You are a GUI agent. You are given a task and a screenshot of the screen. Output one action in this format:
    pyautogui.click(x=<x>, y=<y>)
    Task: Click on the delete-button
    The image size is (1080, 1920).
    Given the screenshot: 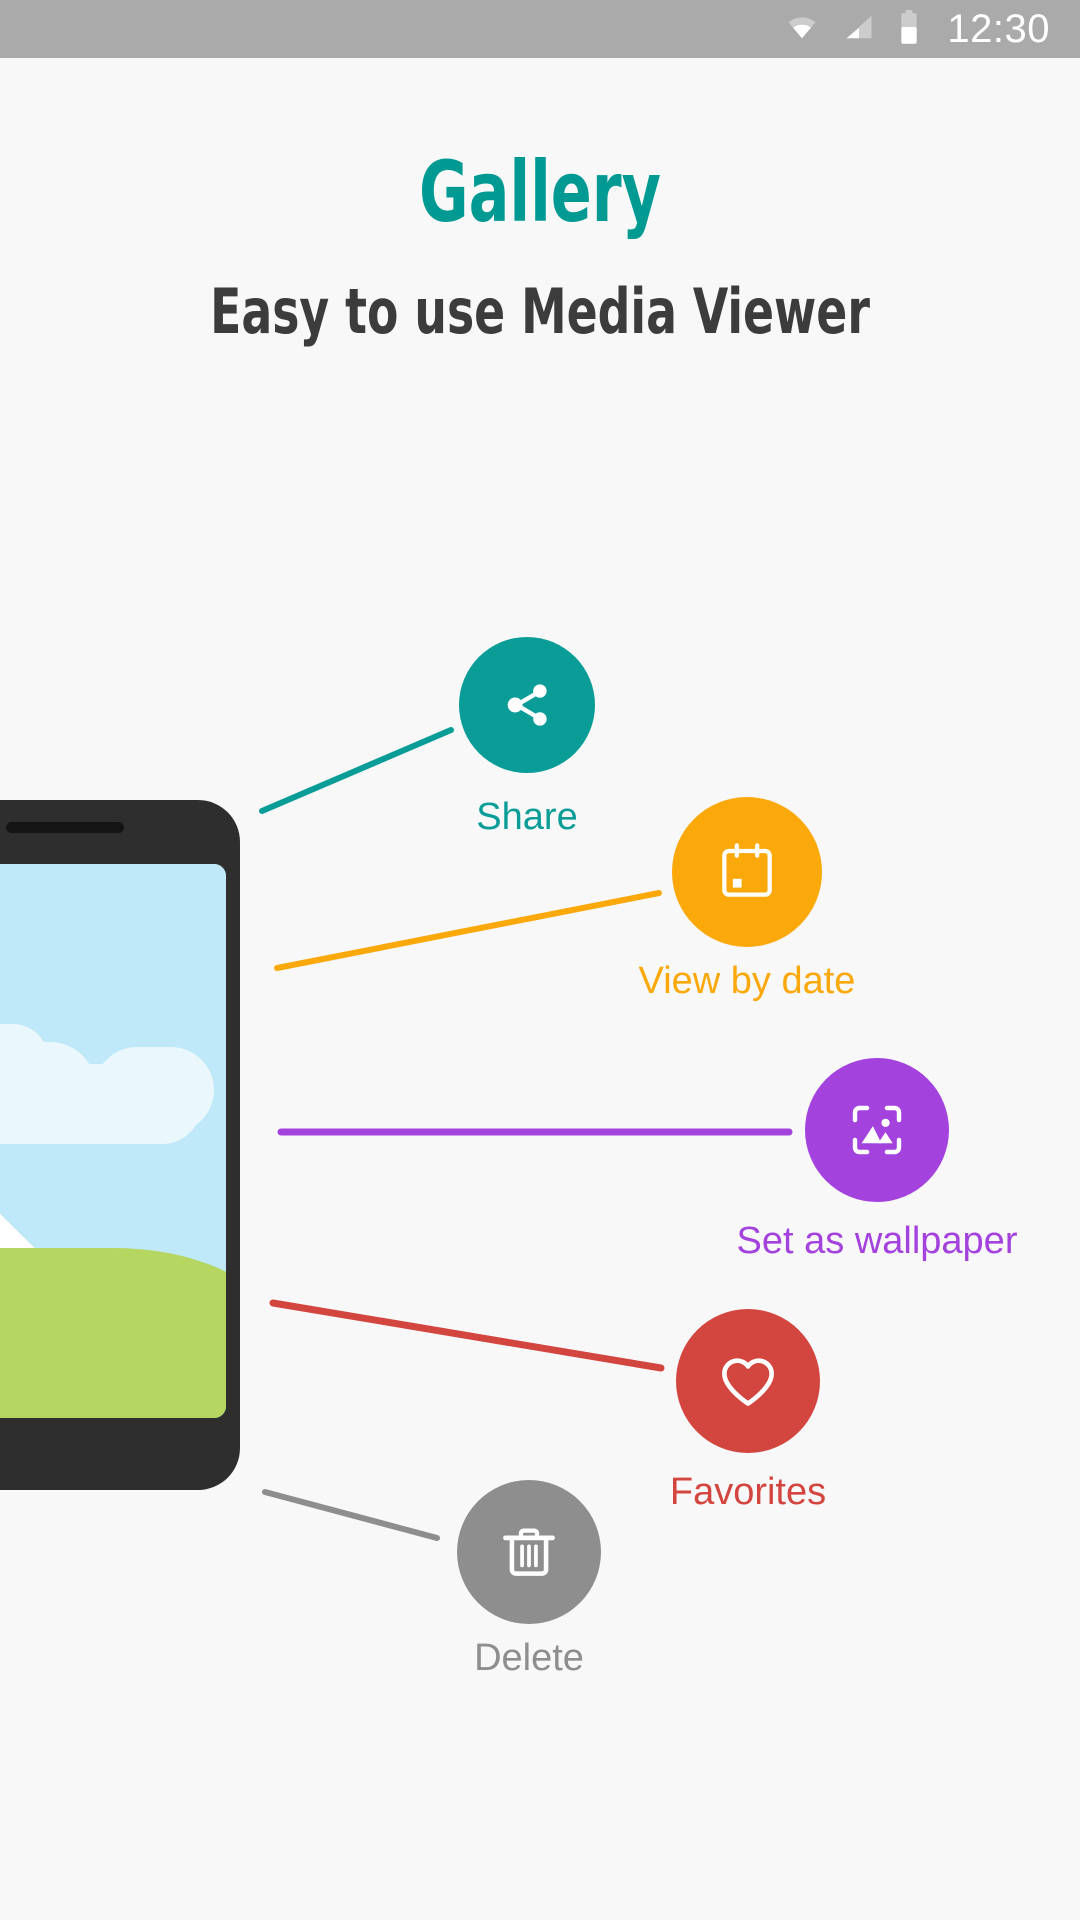 What is the action you would take?
    pyautogui.click(x=529, y=1552)
    